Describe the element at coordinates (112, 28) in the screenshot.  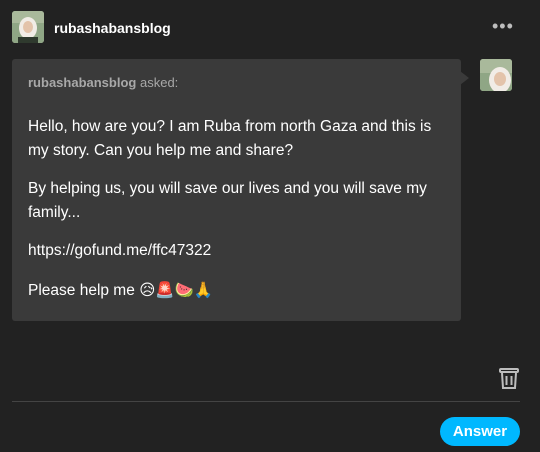
I see `blog-username: rubashabansblog` at that location.